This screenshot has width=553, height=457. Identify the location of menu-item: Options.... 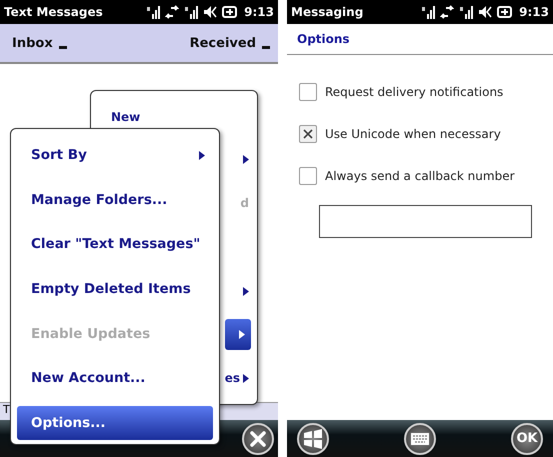
(115, 423).